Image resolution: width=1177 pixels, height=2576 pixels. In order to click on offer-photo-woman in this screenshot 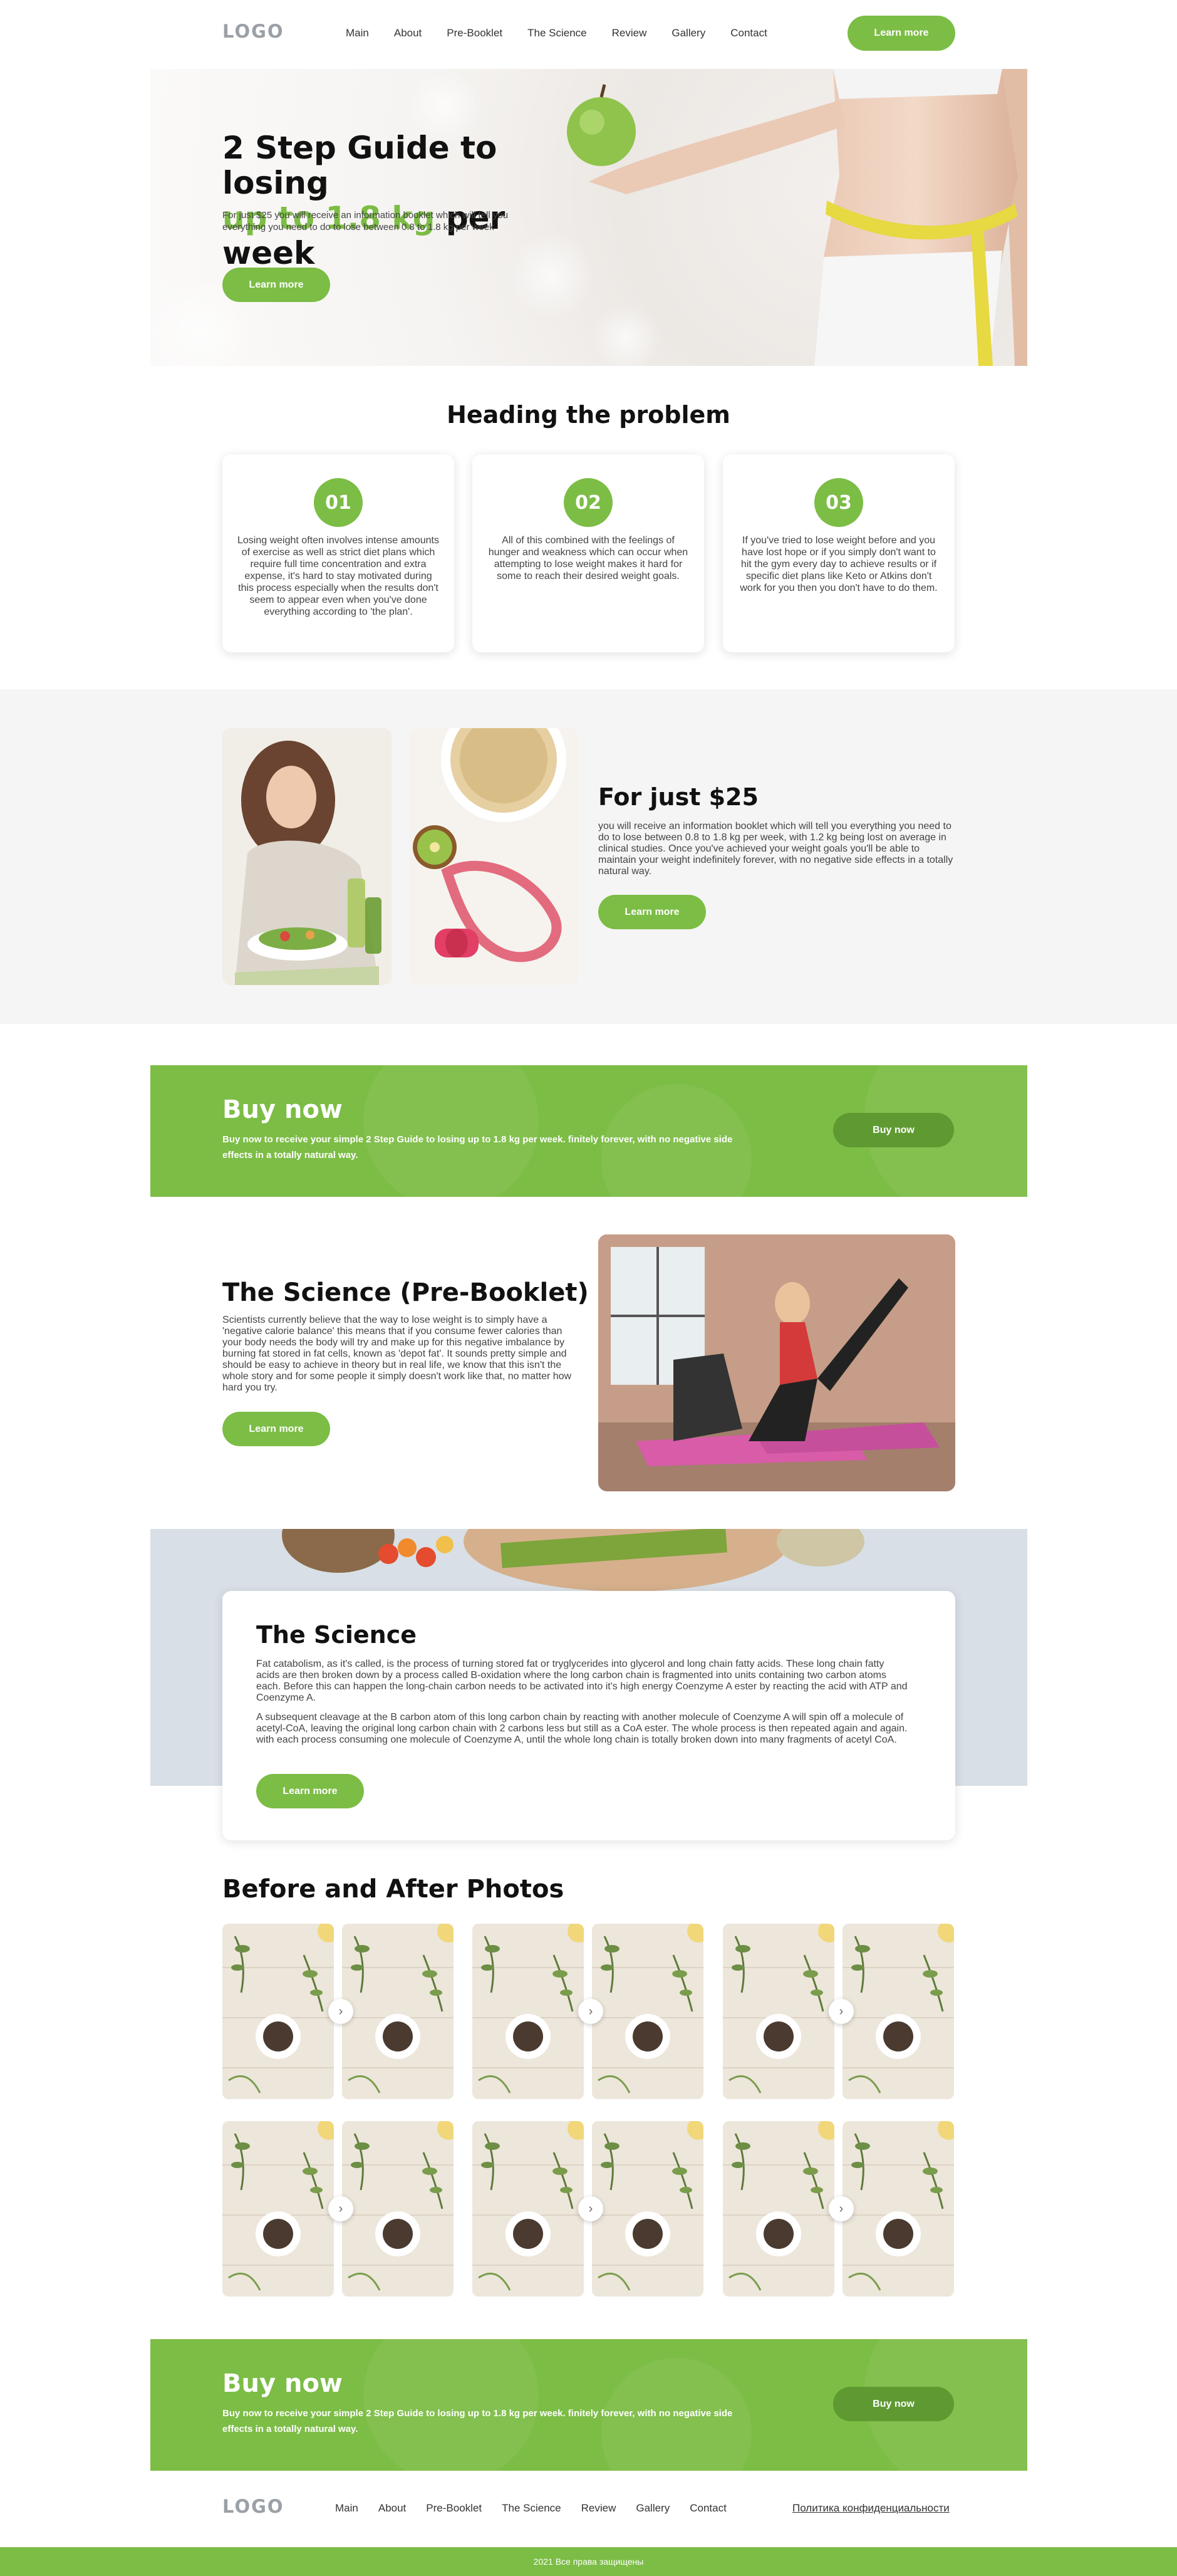, I will do `click(306, 856)`.